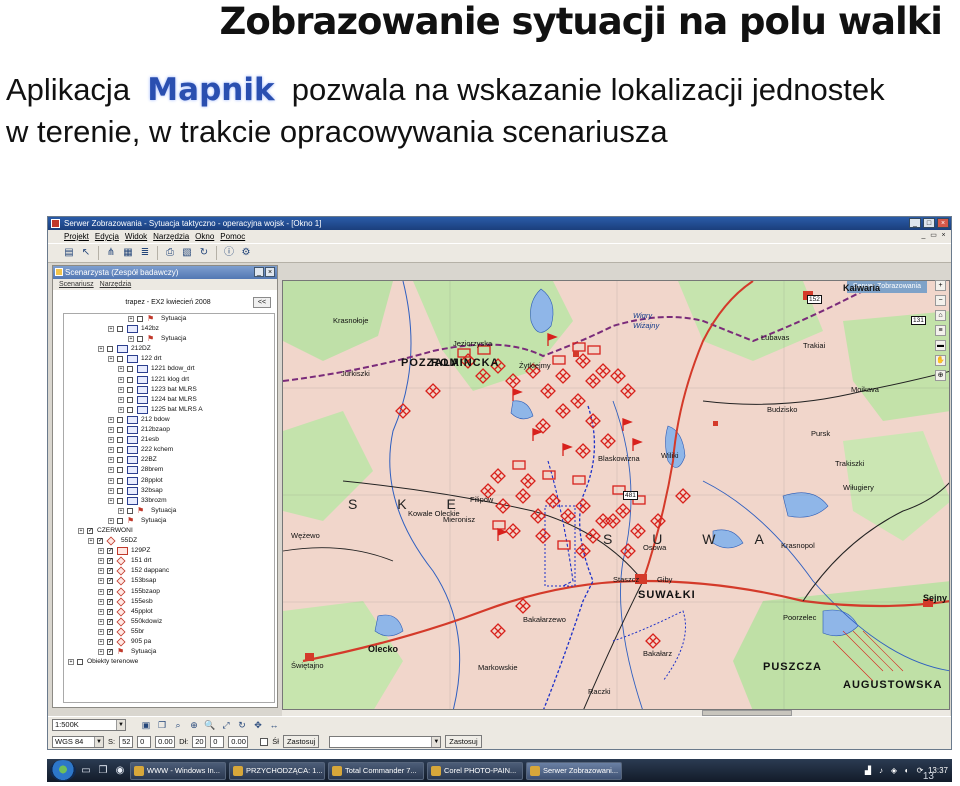 The height and width of the screenshot is (786, 960). Describe the element at coordinates (76, 236) in the screenshot. I see `menu-projekt: Projekt` at that location.